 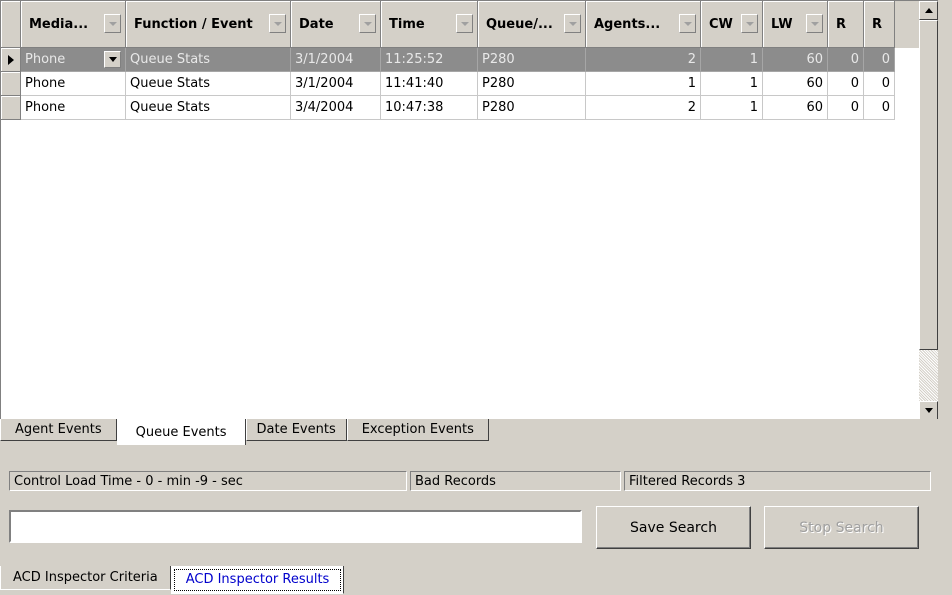 What do you see at coordinates (928, 410) in the screenshot?
I see `scroll-down-button` at bounding box center [928, 410].